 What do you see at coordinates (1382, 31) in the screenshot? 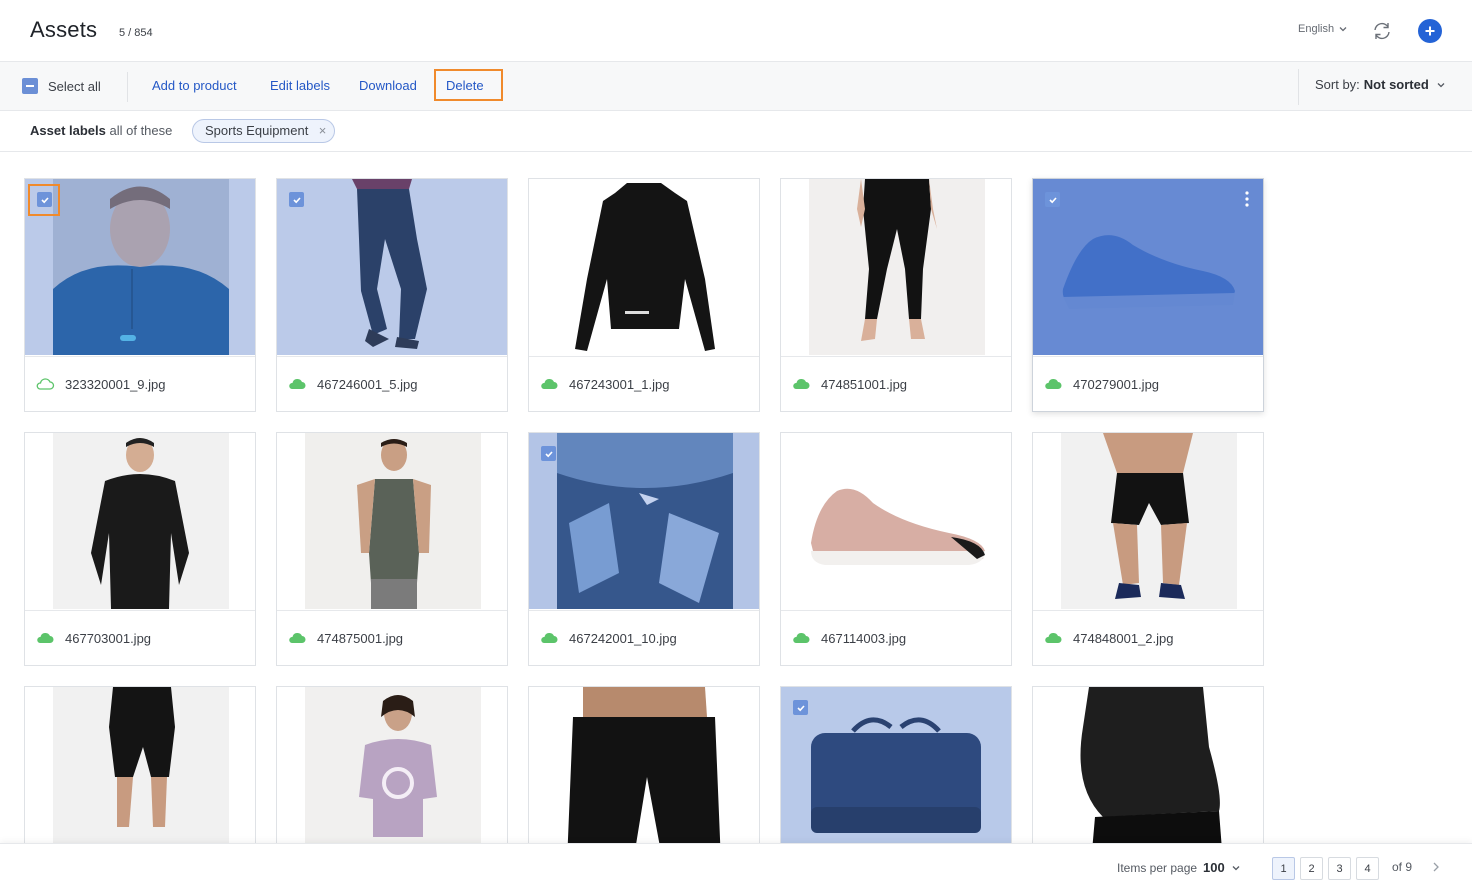
I see `sync-icon` at bounding box center [1382, 31].